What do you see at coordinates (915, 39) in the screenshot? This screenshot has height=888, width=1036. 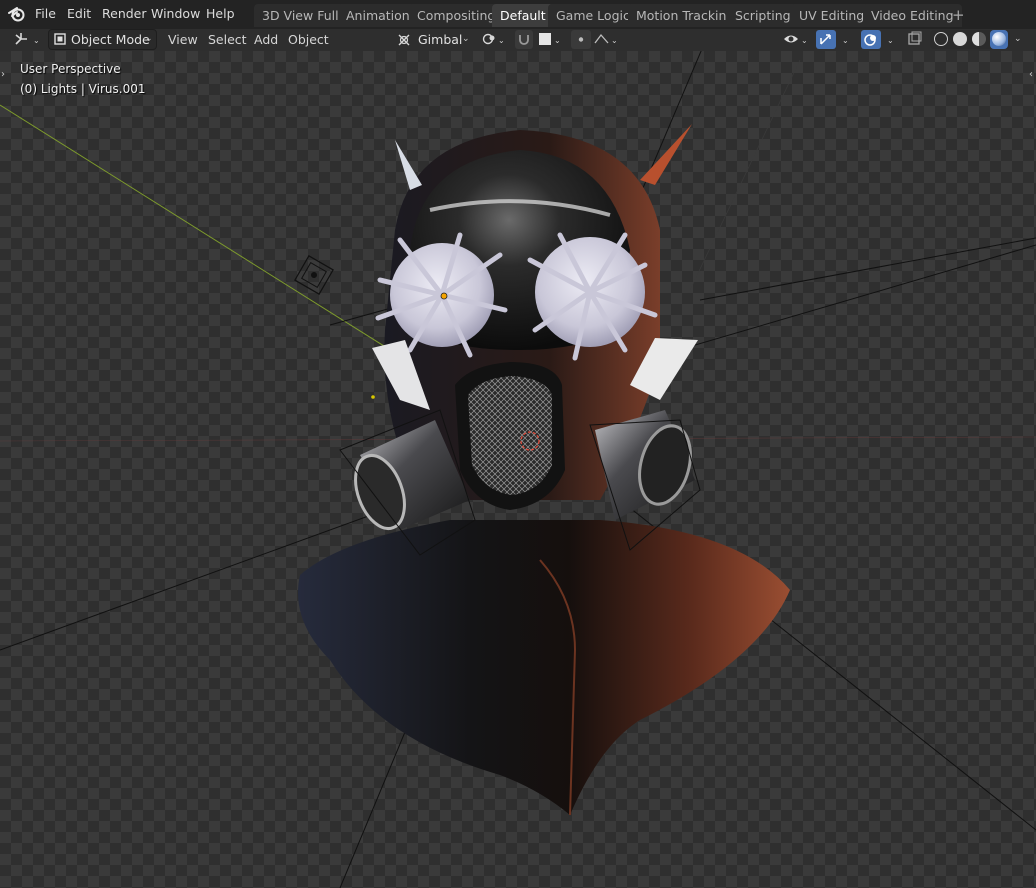 I see `xray-icon` at bounding box center [915, 39].